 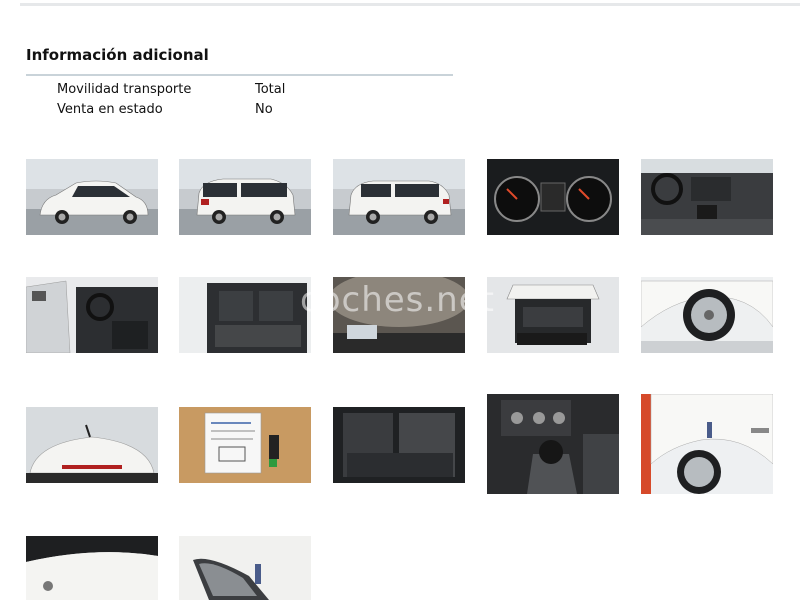 I want to click on top-divider, so click(x=410, y=4).